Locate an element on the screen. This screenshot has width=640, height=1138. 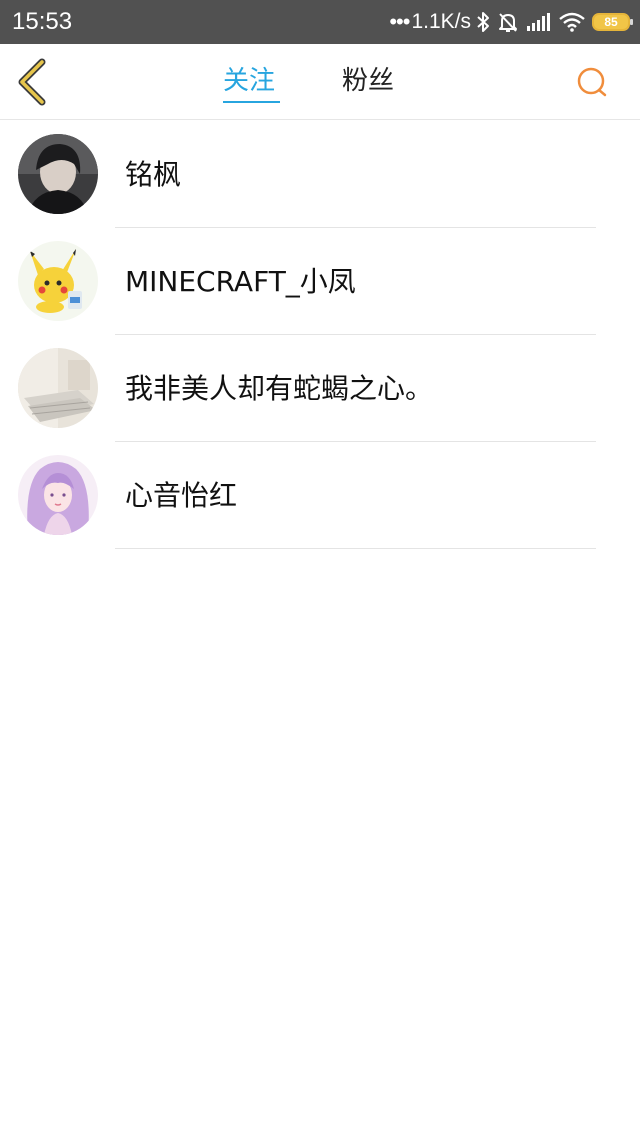
list-item: MINECRAFT_小凤 is located at coordinates (320, 281).